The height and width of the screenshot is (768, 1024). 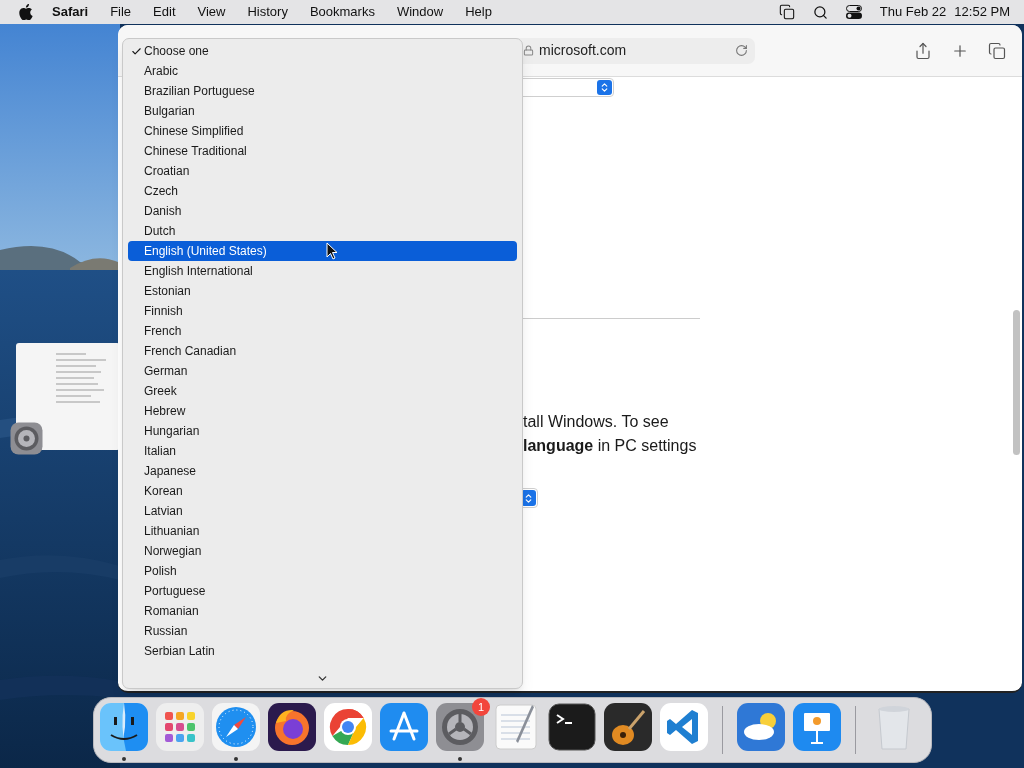 I want to click on reload-icon, so click(x=741, y=50).